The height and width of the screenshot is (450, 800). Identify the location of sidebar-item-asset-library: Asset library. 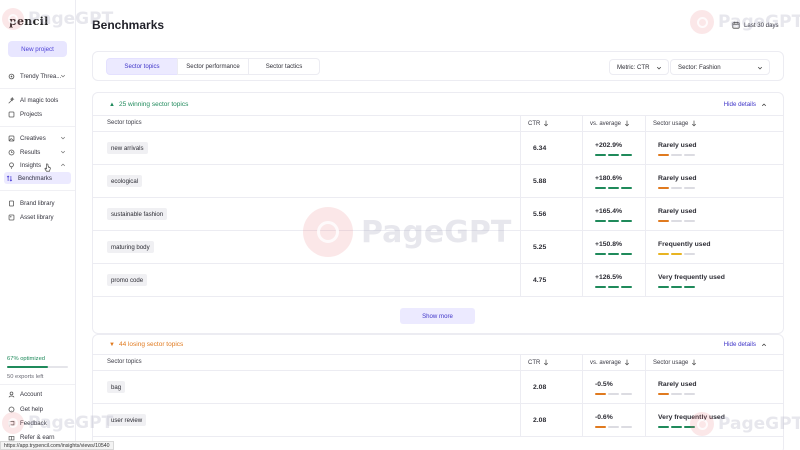
(38, 217).